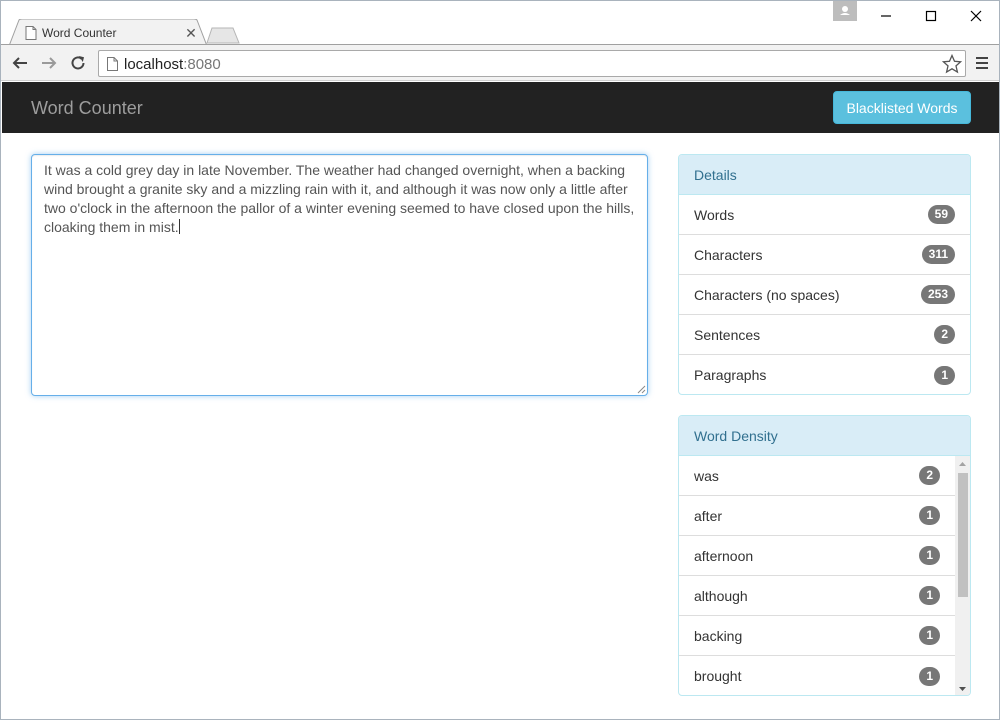  What do you see at coordinates (931, 16) in the screenshot?
I see `maximize-button` at bounding box center [931, 16].